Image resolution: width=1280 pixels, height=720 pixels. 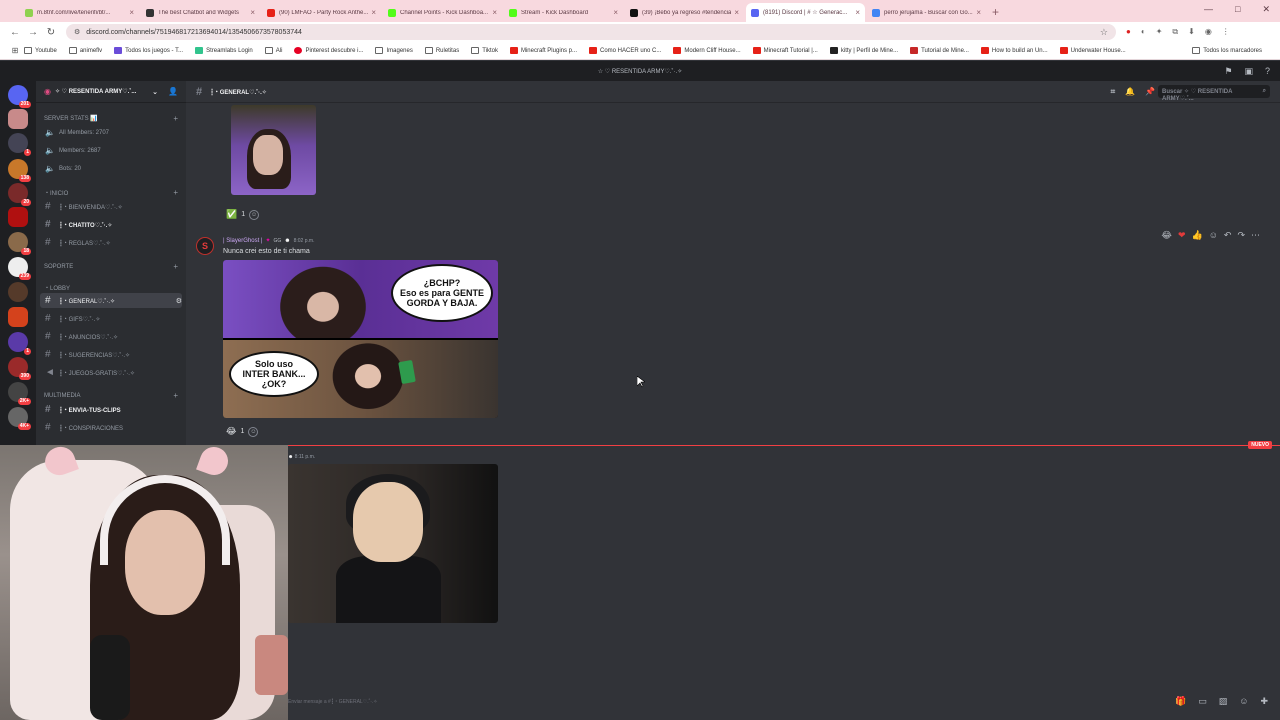 I want to click on bookmark-item: Imagenes, so click(x=394, y=50).